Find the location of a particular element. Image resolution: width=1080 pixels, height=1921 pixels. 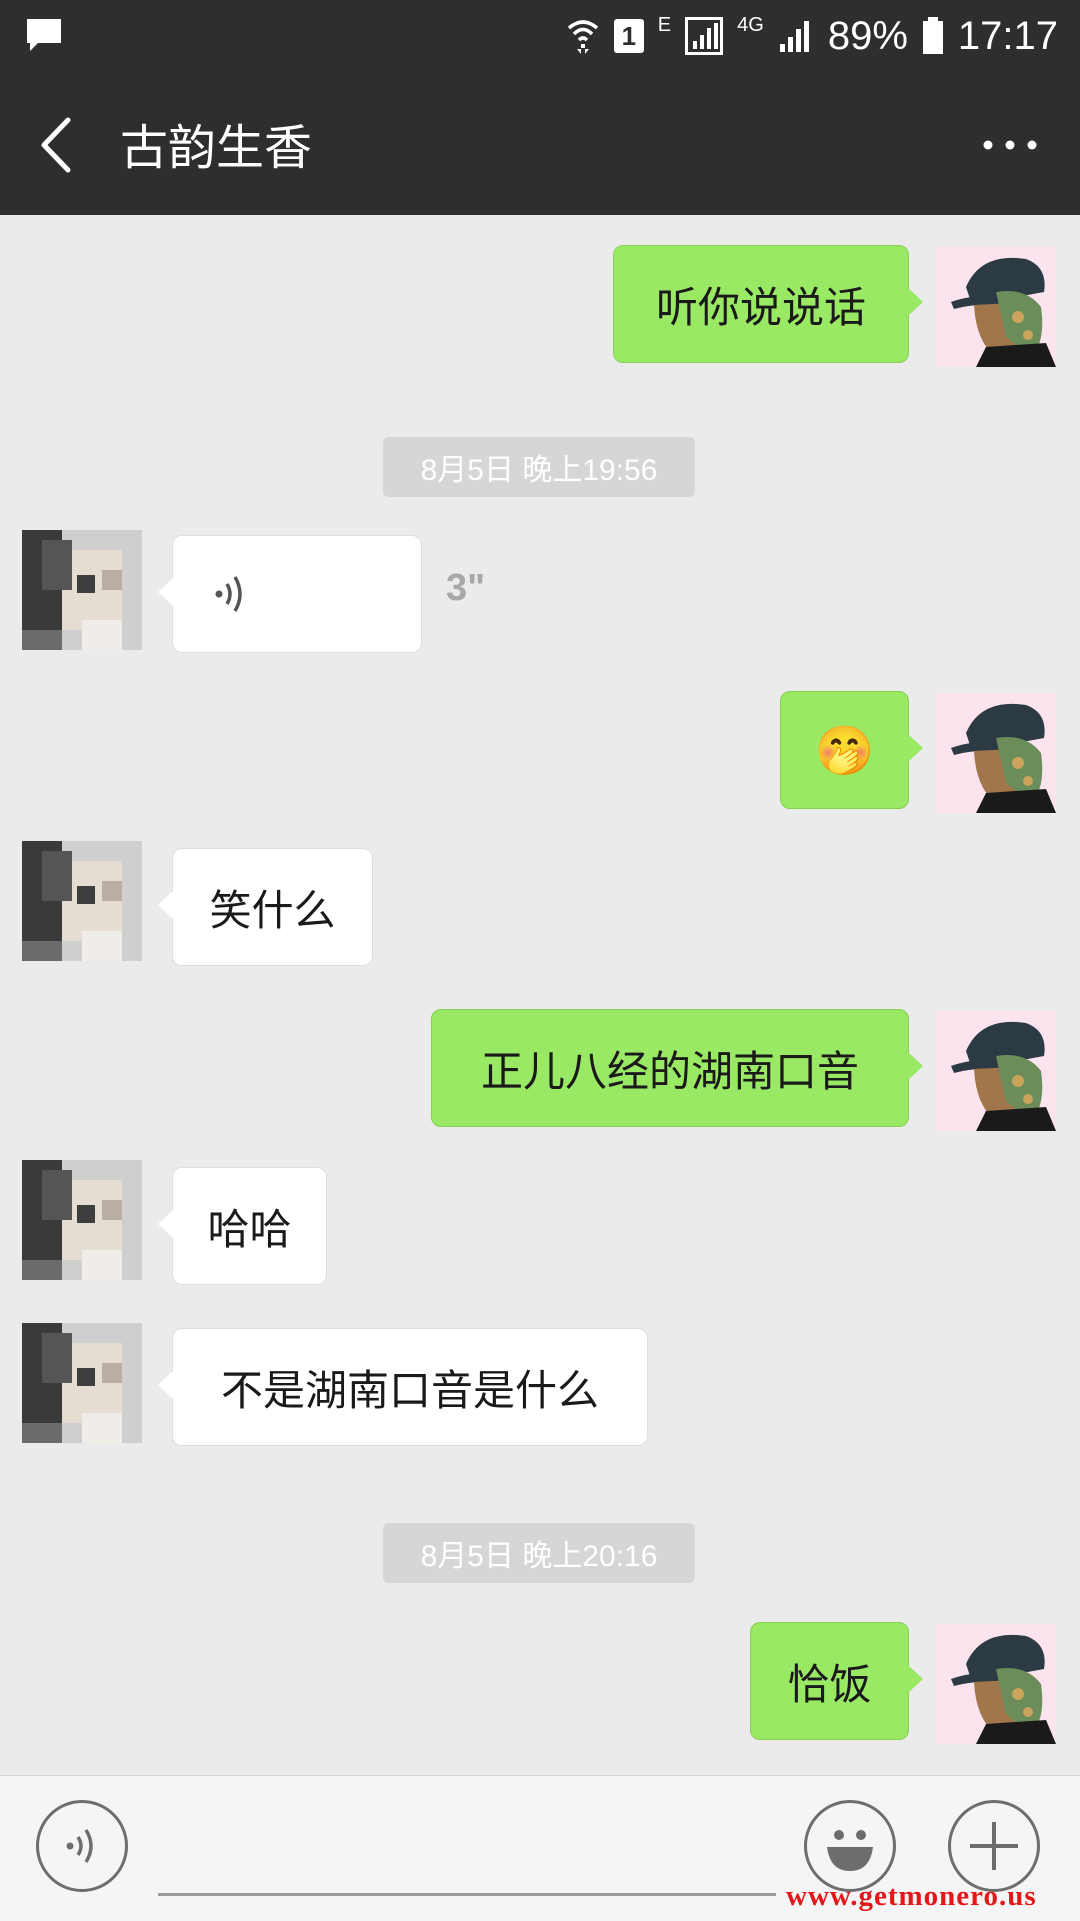

battery-percent: 89% is located at coordinates (867, 35).